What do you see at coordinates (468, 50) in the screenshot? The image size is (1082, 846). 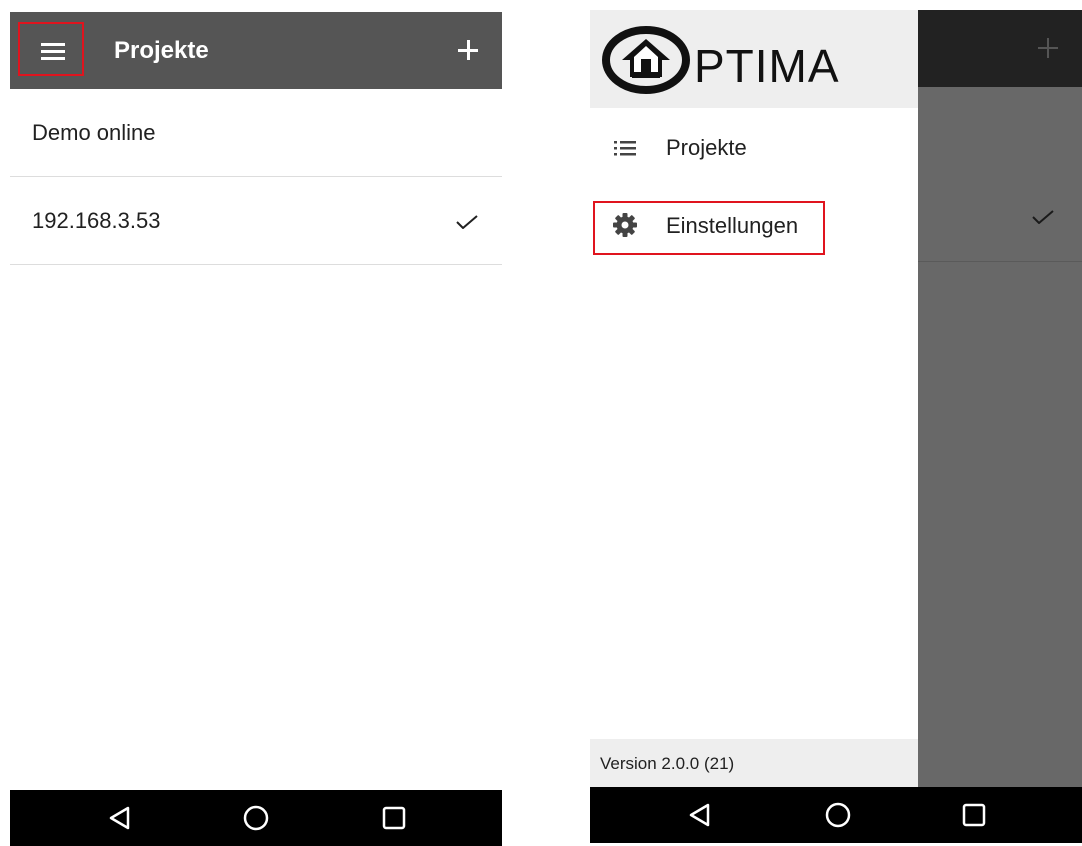 I see `add-project-button` at bounding box center [468, 50].